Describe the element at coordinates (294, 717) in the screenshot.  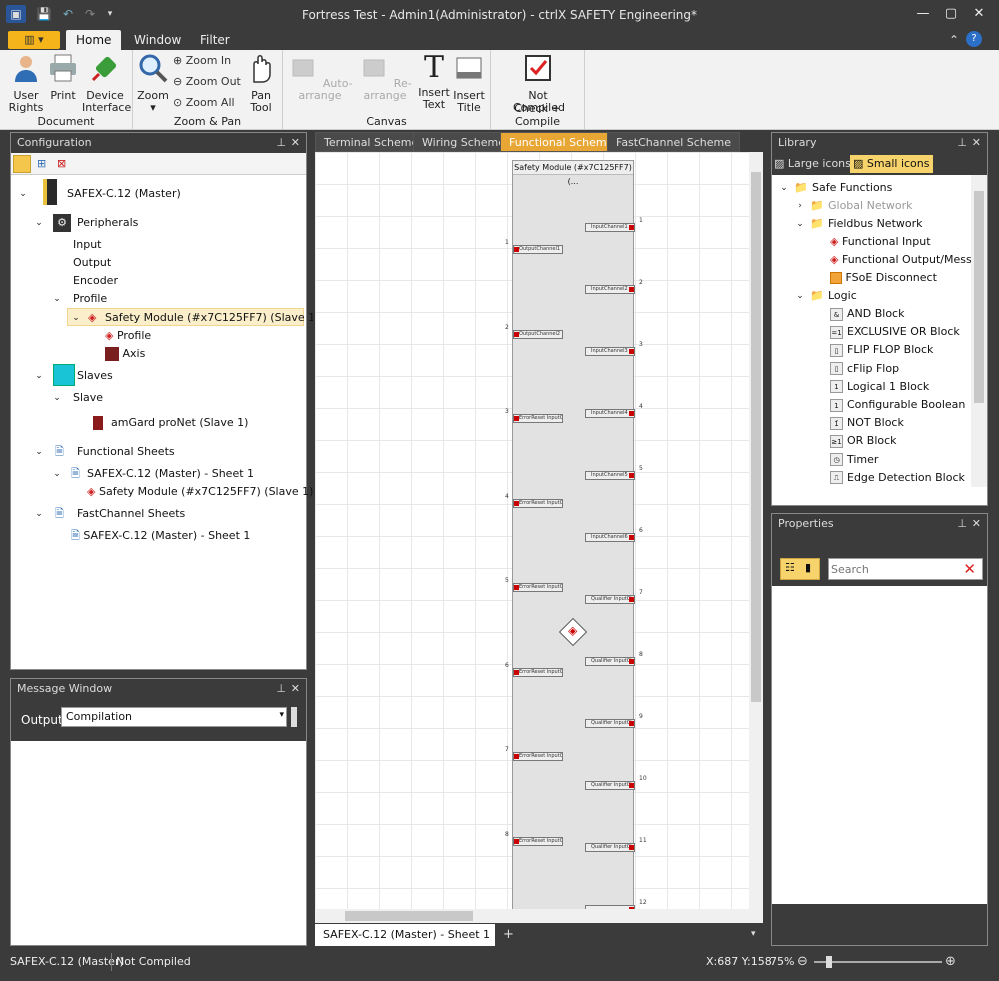
I see `toolbar-overflow` at that location.